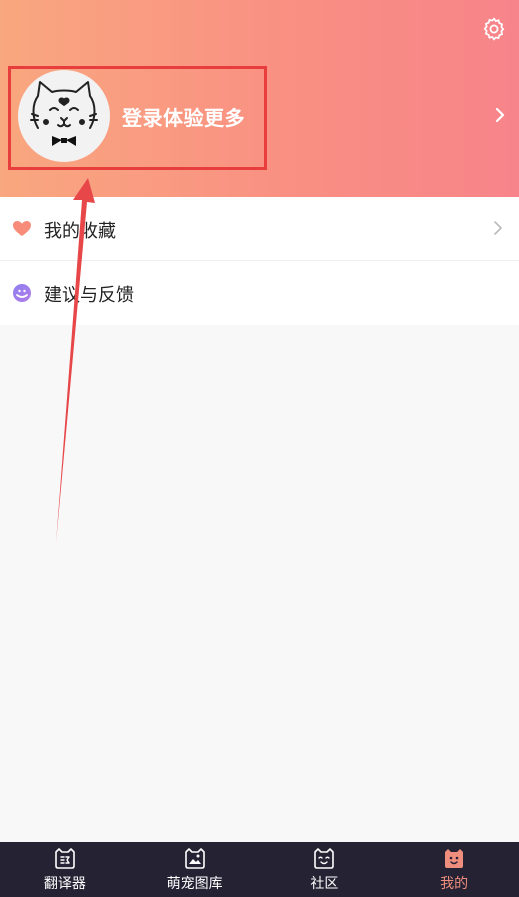  I want to click on tab-label: 社区, so click(324, 884).